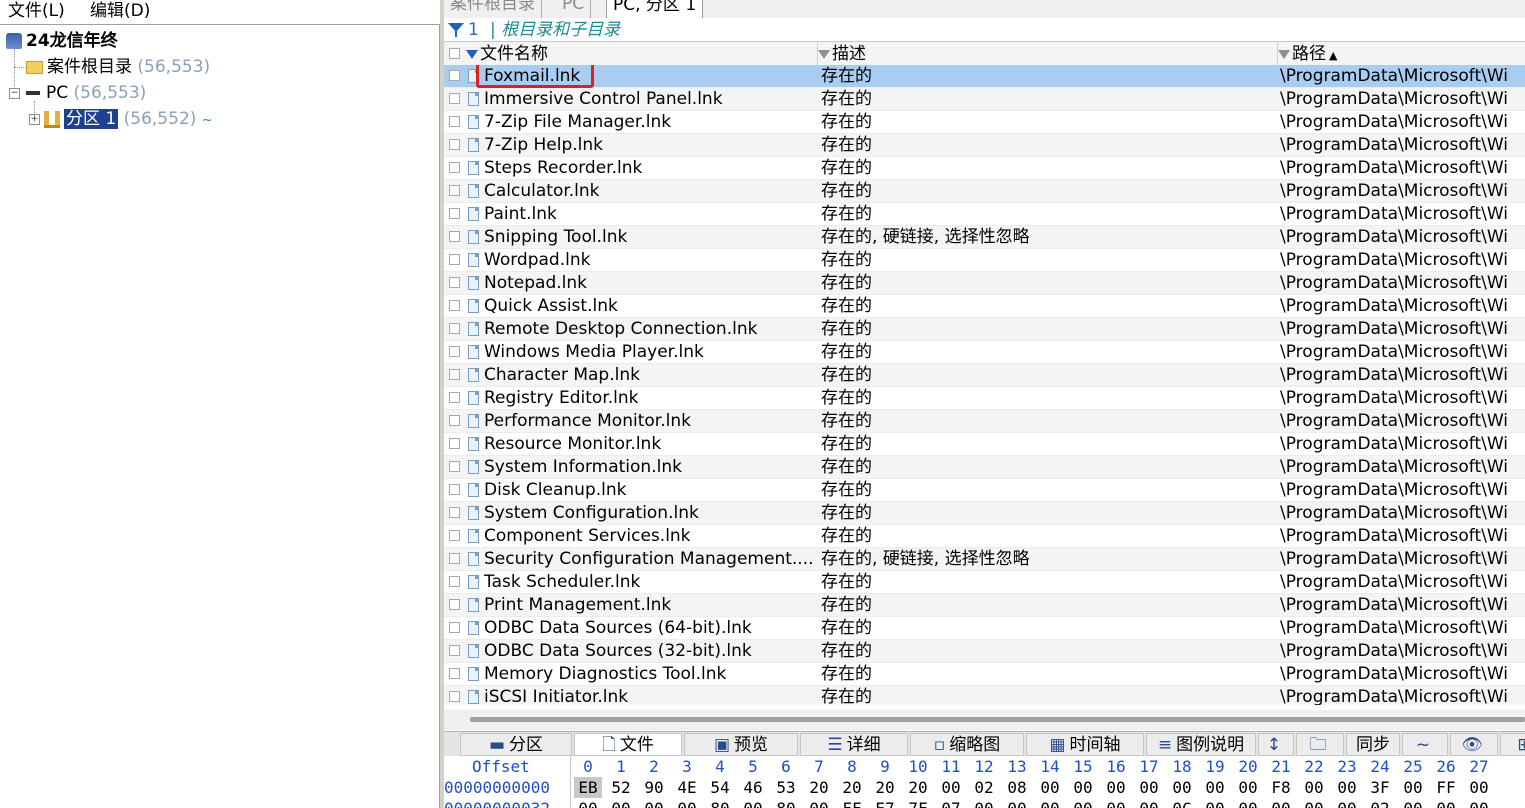 This screenshot has height=808, width=1525. Describe the element at coordinates (1474, 744) in the screenshot. I see `toolbar-binoculars-icon: 👁` at that location.